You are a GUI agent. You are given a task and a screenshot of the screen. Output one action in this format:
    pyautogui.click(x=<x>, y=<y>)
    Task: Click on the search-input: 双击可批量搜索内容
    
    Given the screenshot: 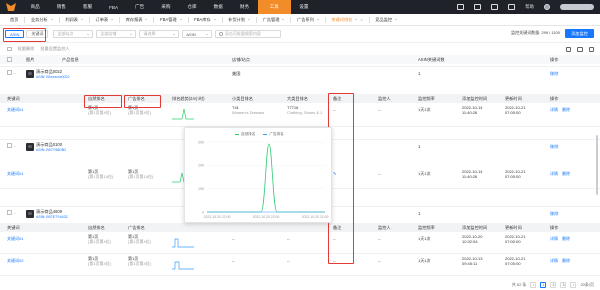 What is the action you would take?
    pyautogui.click(x=248, y=34)
    